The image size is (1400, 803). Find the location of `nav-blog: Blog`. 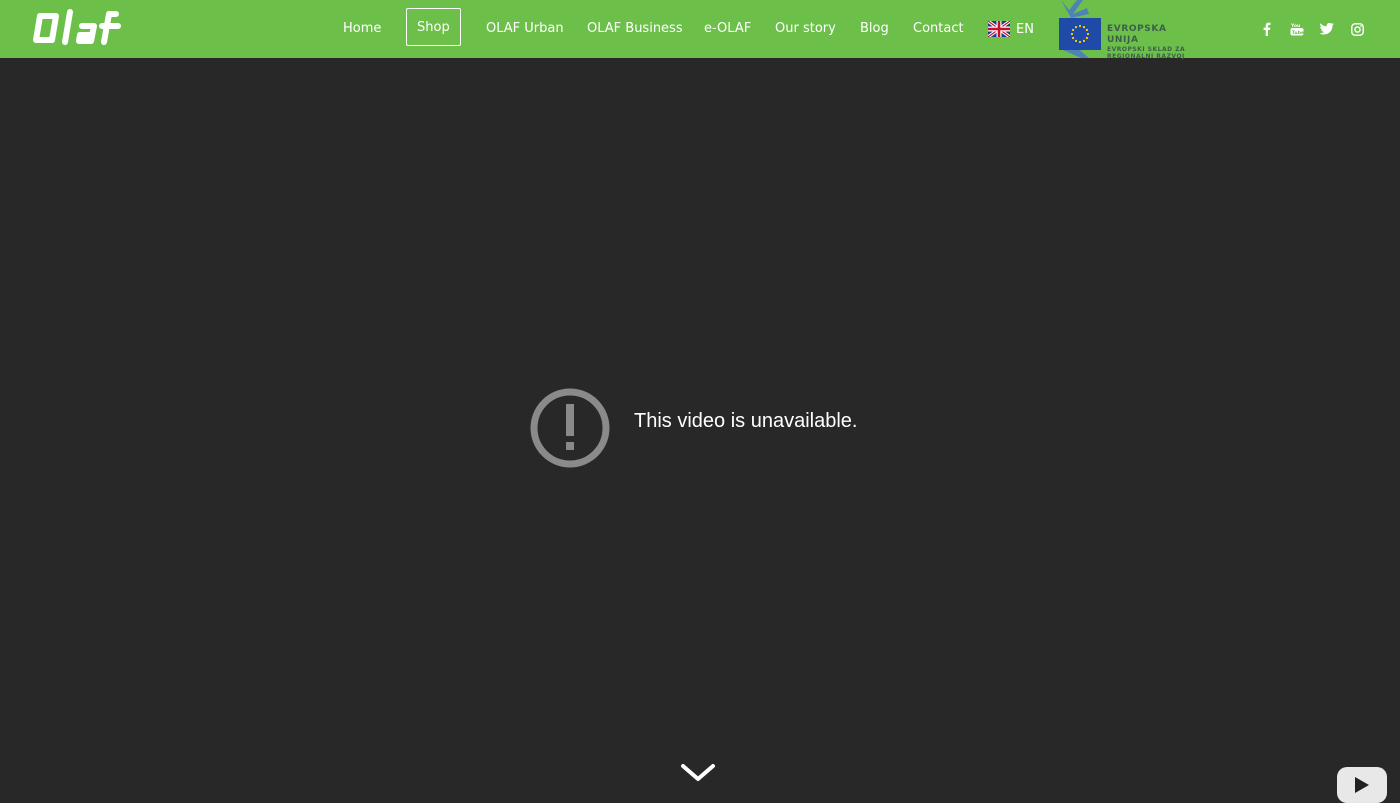

nav-blog: Blog is located at coordinates (874, 29).